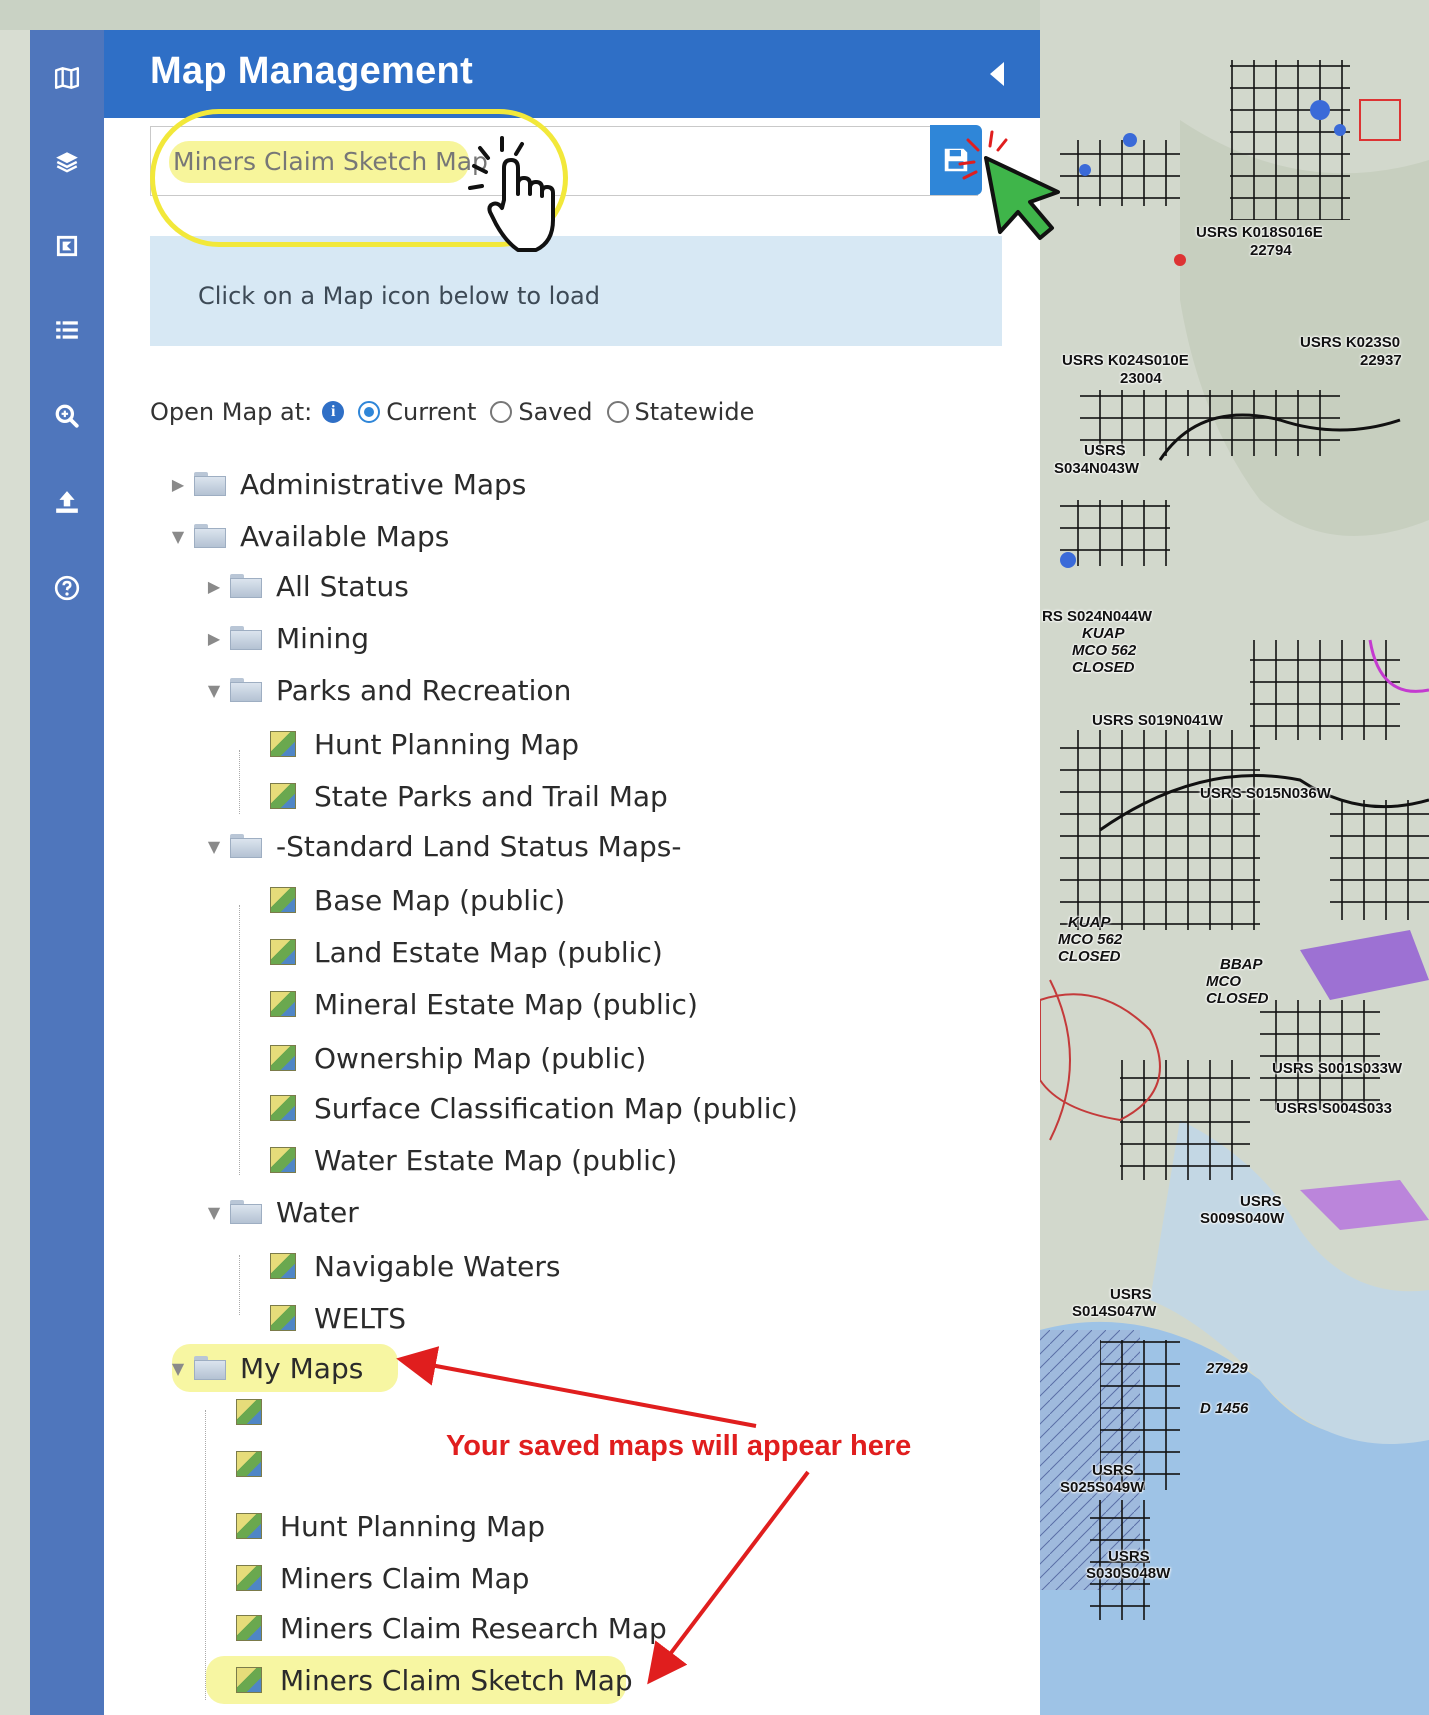  Describe the element at coordinates (617, 412) in the screenshot. I see `radio-statewide` at that location.